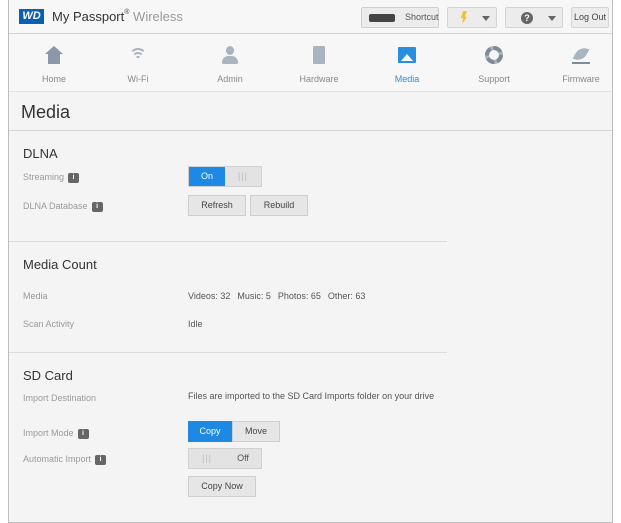 This screenshot has height=523, width=621. Describe the element at coordinates (463, 17) in the screenshot. I see `alert-bolt-icon` at that location.